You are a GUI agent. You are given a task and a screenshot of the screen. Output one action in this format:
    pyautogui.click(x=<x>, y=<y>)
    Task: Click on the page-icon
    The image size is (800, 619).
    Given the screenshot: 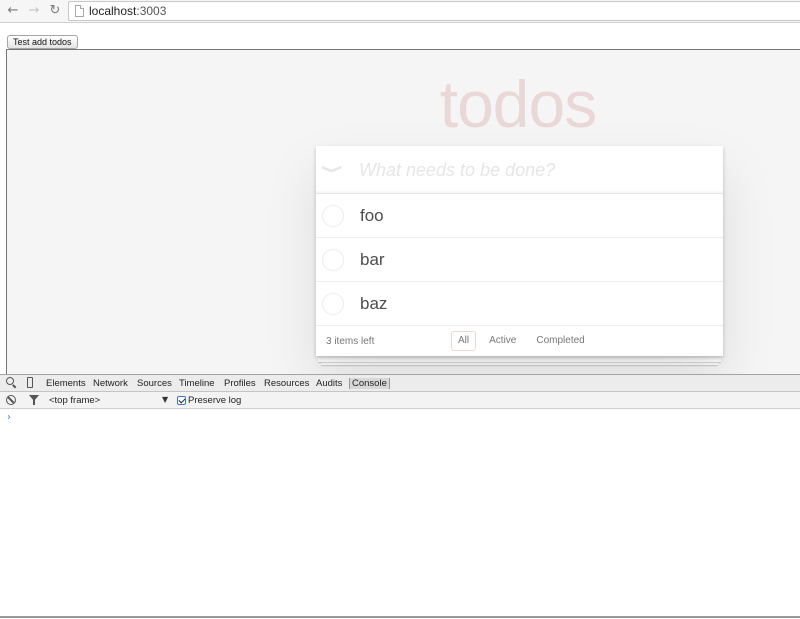 What is the action you would take?
    pyautogui.click(x=79, y=11)
    